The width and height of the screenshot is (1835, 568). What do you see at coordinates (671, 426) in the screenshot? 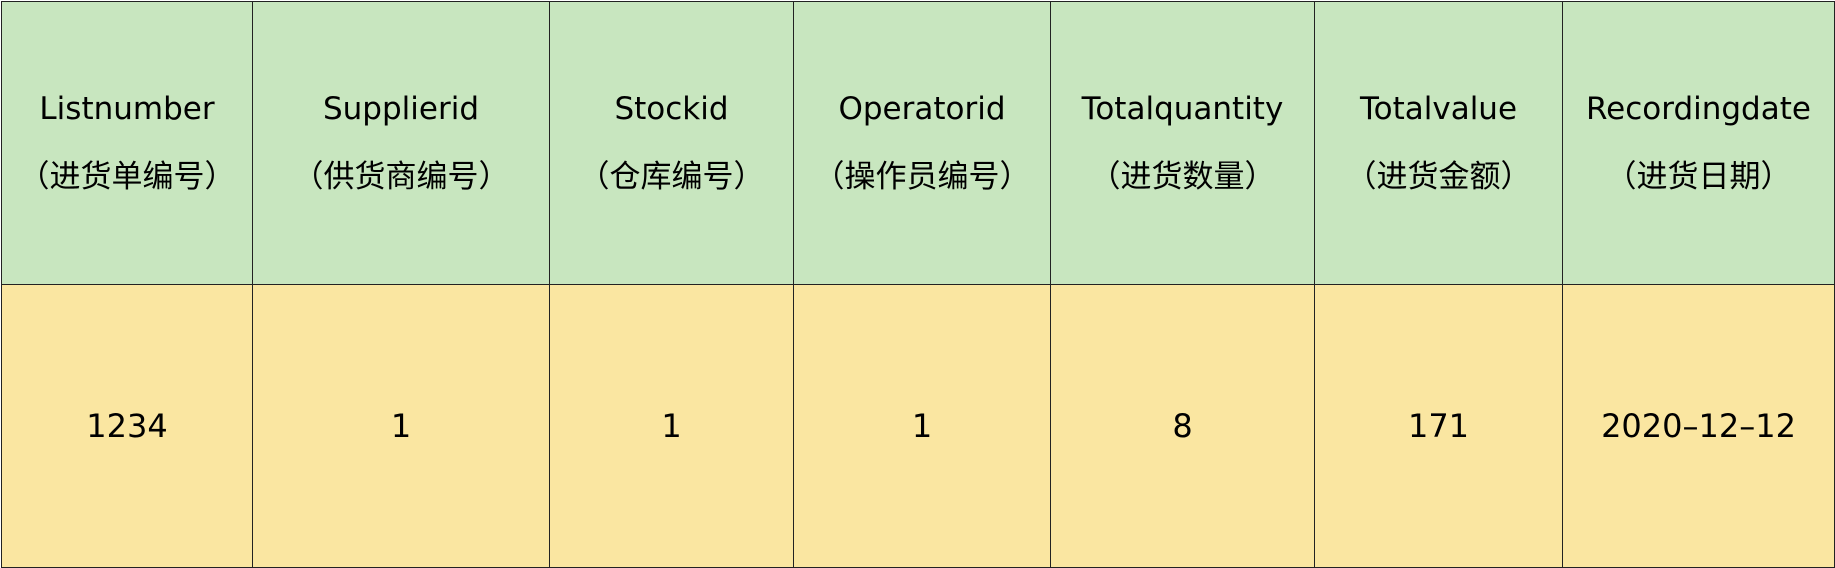
I see `cell-stockid: 1` at bounding box center [671, 426].